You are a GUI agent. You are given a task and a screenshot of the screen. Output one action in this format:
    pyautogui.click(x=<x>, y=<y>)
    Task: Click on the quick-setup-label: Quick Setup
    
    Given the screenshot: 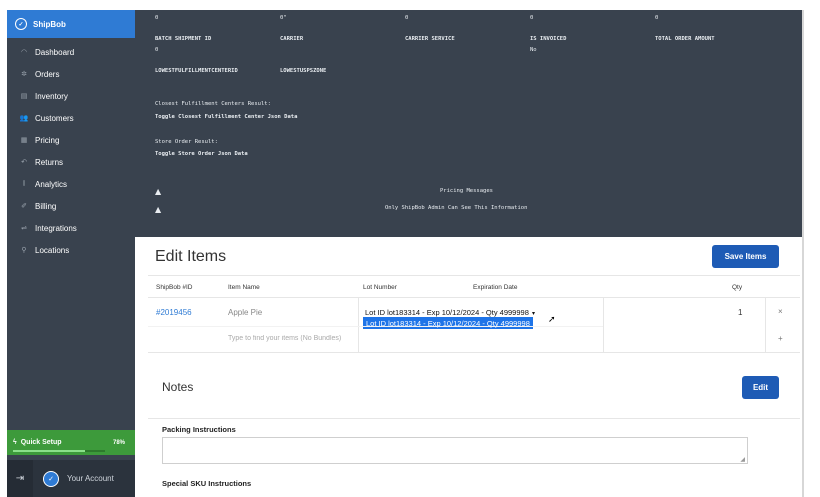 What is the action you would take?
    pyautogui.click(x=41, y=442)
    